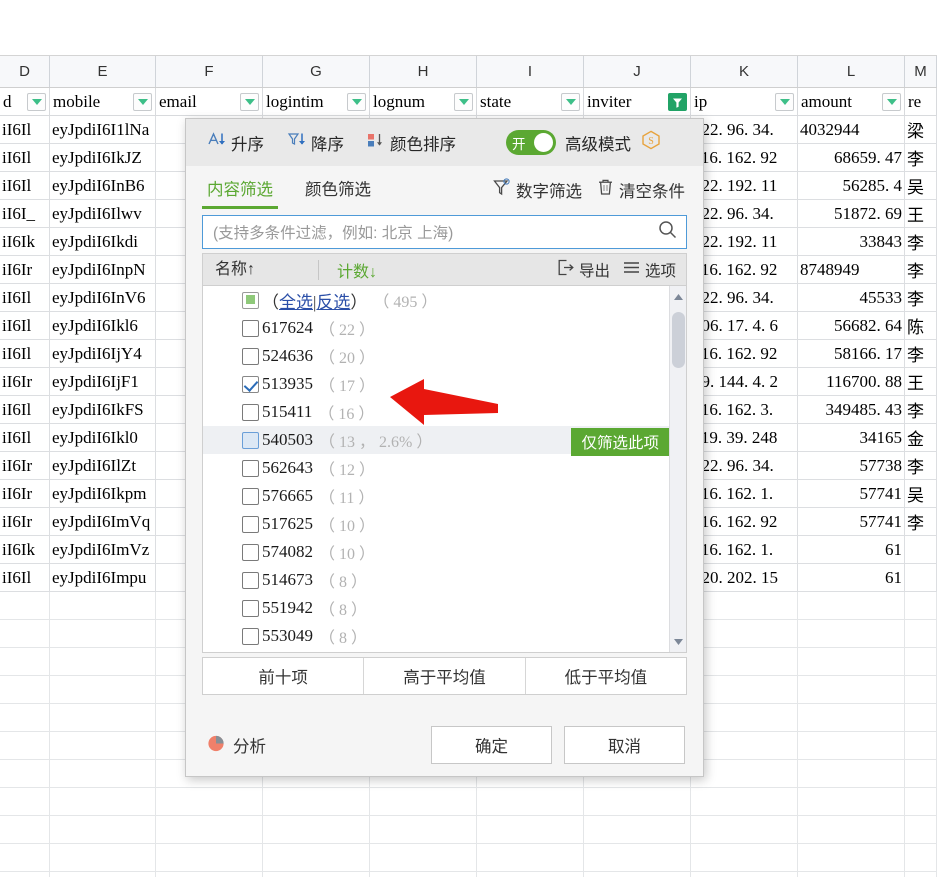  Describe the element at coordinates (851, 354) in the screenshot. I see `cell-amount: 58166. 17` at that location.